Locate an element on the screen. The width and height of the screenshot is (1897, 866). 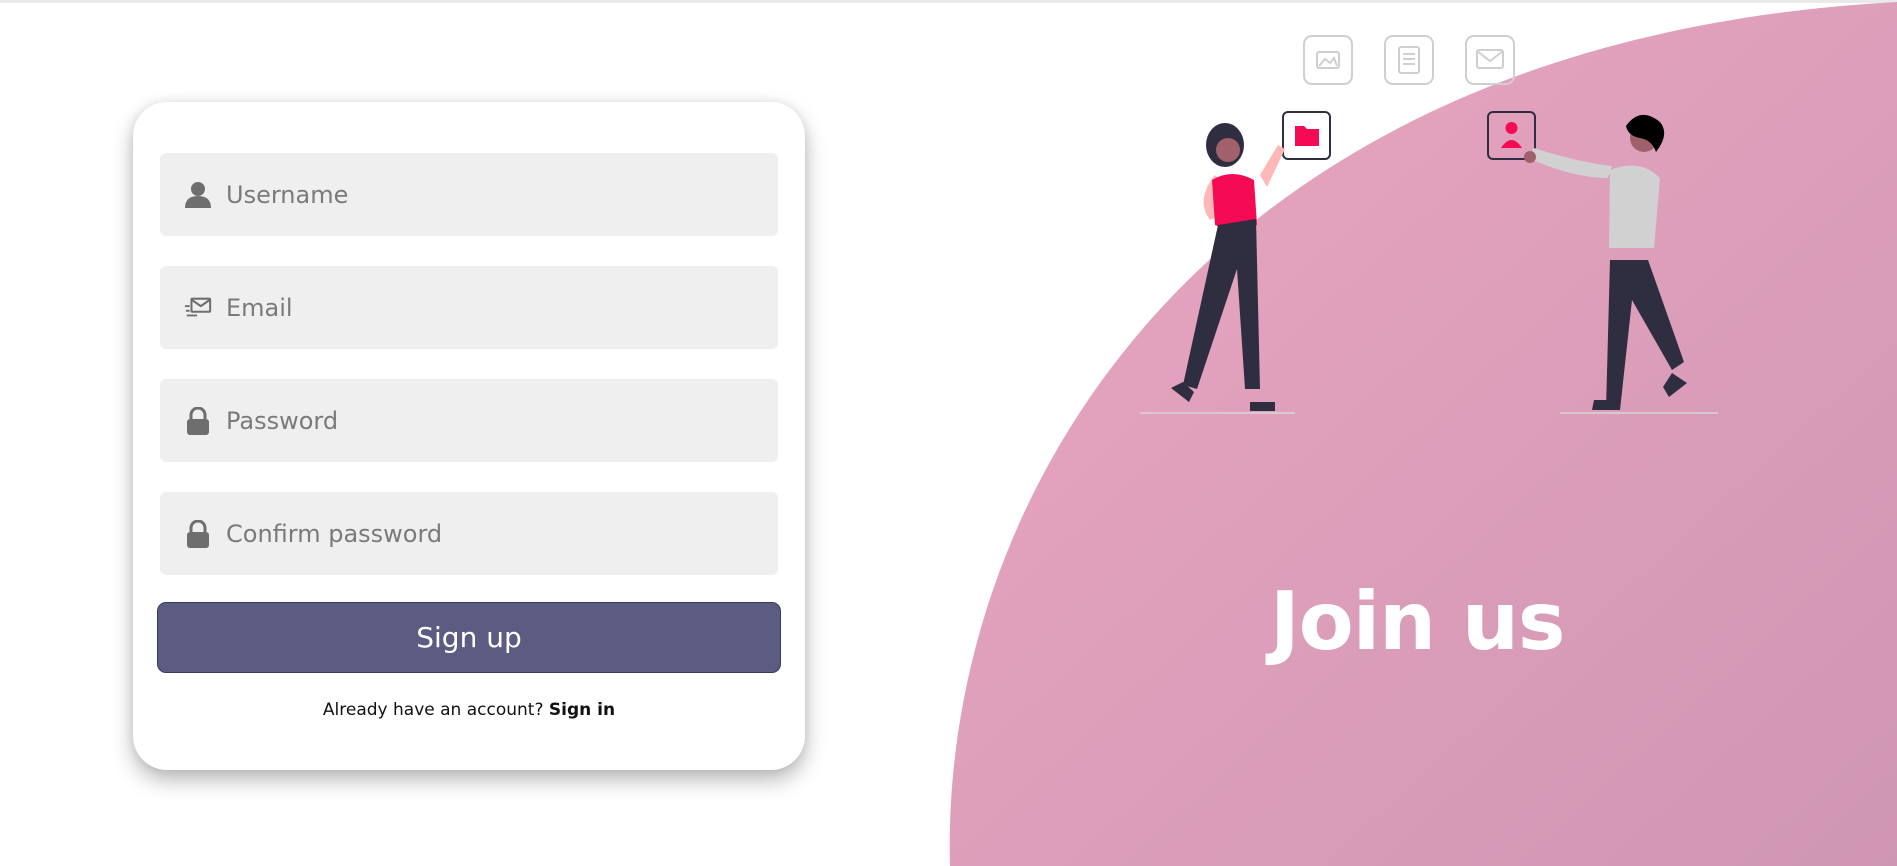
confirm-password-field-container is located at coordinates (469, 533).